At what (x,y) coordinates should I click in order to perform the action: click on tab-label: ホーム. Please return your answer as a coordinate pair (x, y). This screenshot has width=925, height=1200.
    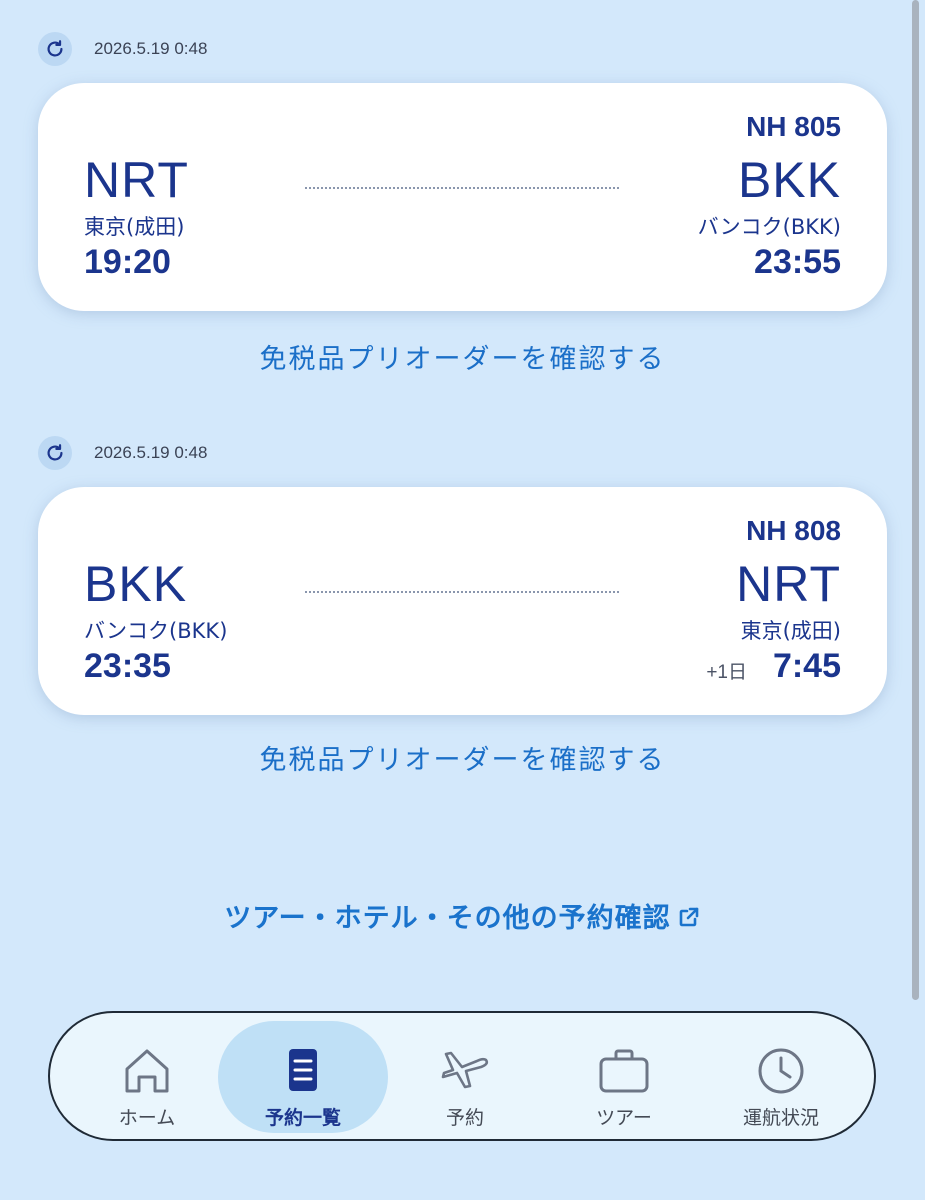
    Looking at the image, I should click on (147, 1118).